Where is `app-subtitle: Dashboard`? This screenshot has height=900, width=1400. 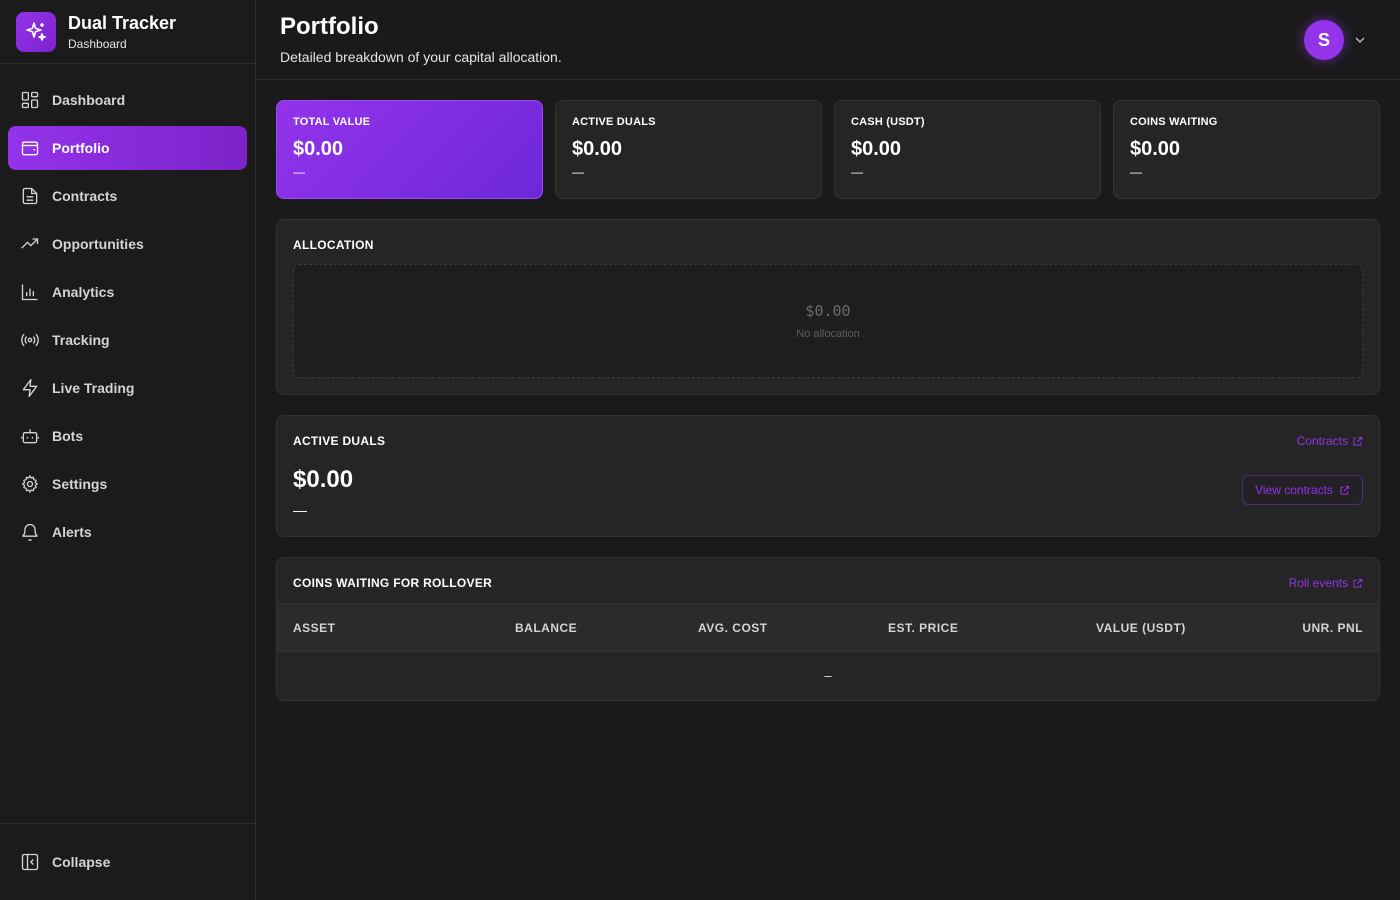 app-subtitle: Dashboard is located at coordinates (97, 43).